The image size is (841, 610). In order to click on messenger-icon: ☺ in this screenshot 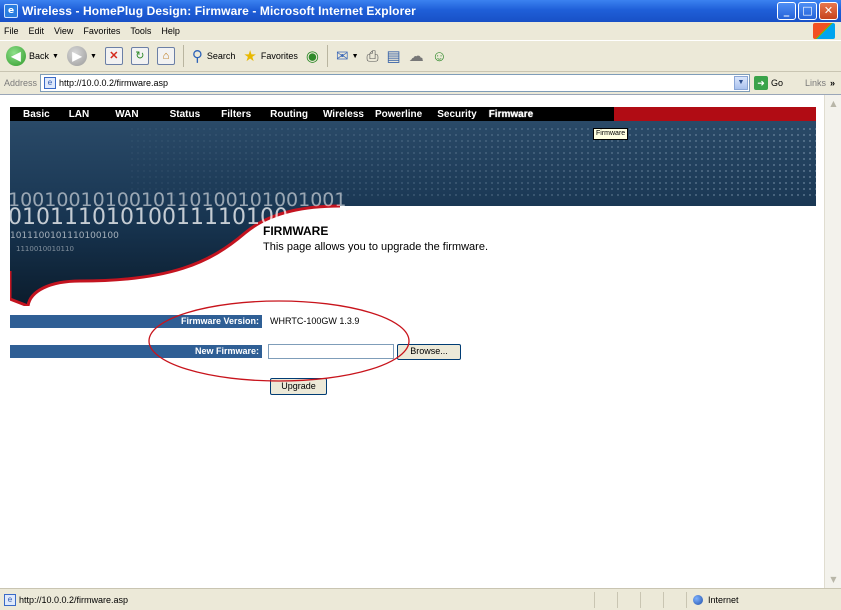, I will do `click(439, 56)`.